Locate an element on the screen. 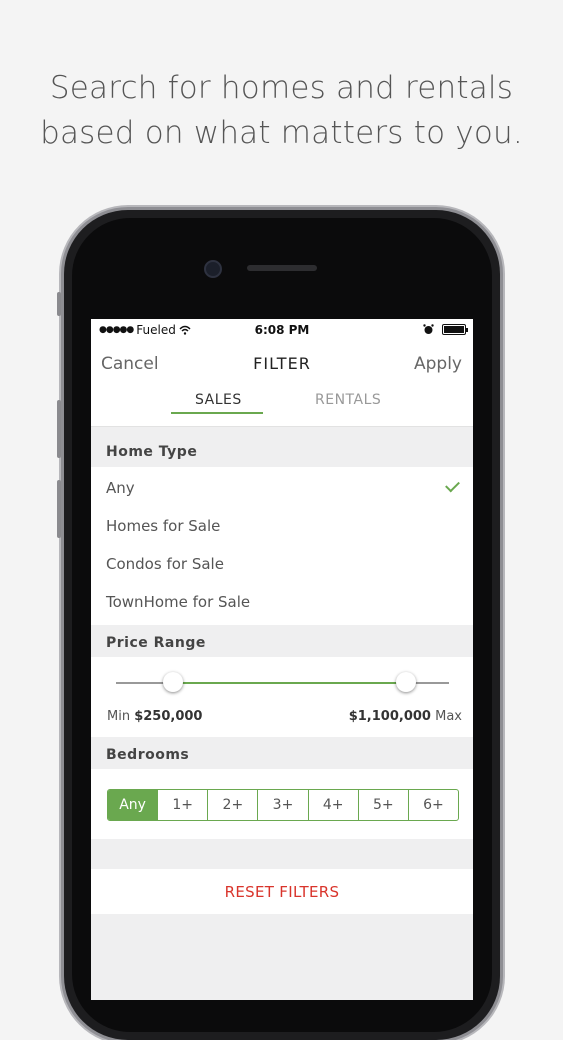  bedrooms-segmented-control: Any 1+ 2+ 3+ 4+ 5+ 6+ is located at coordinates (283, 805).